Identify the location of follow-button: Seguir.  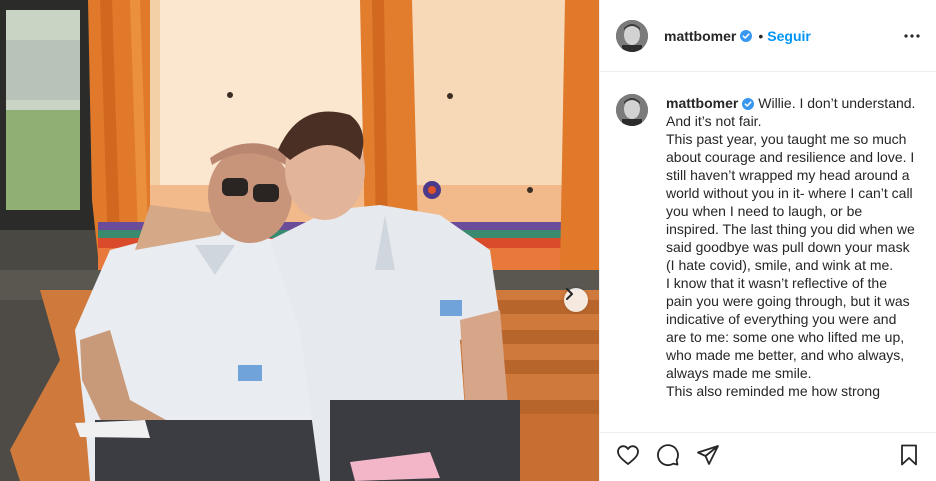
(789, 36).